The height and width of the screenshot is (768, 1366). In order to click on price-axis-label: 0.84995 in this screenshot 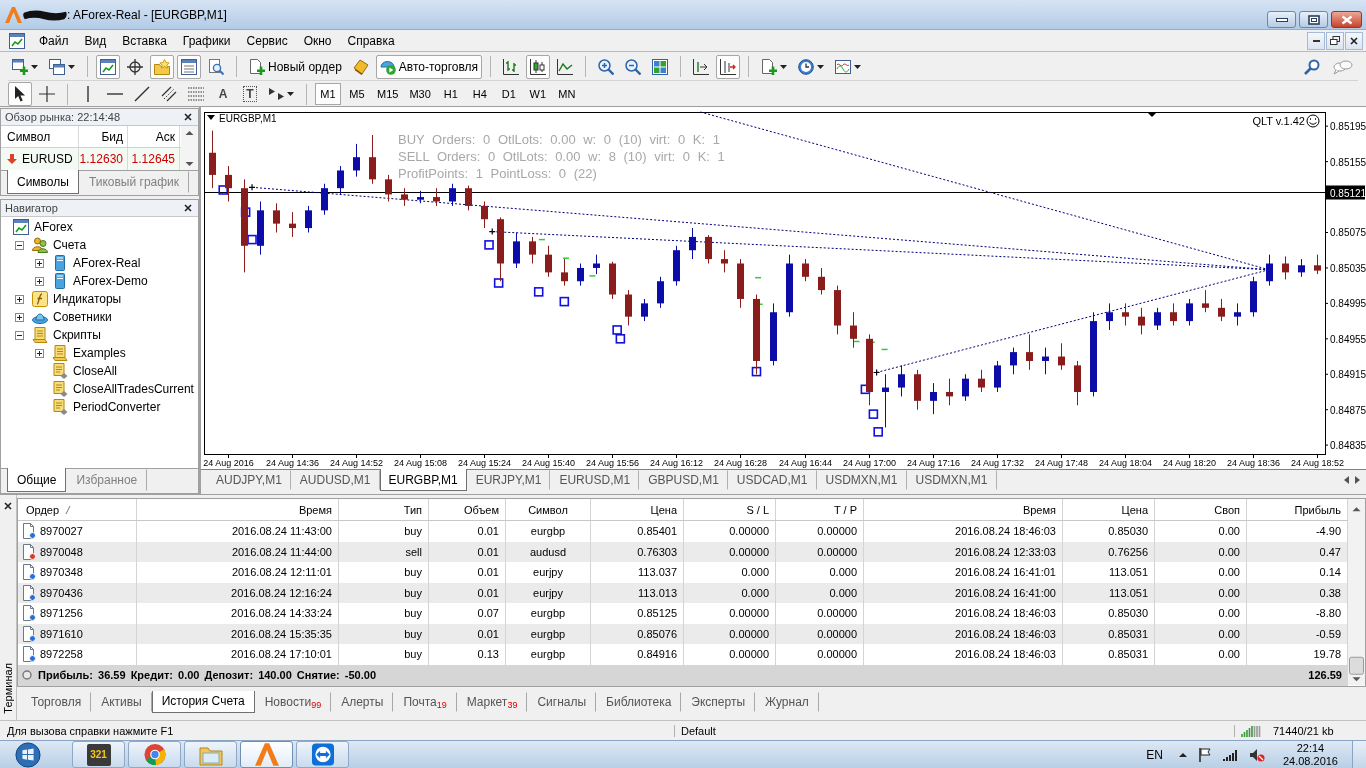, I will do `click(1348, 304)`.